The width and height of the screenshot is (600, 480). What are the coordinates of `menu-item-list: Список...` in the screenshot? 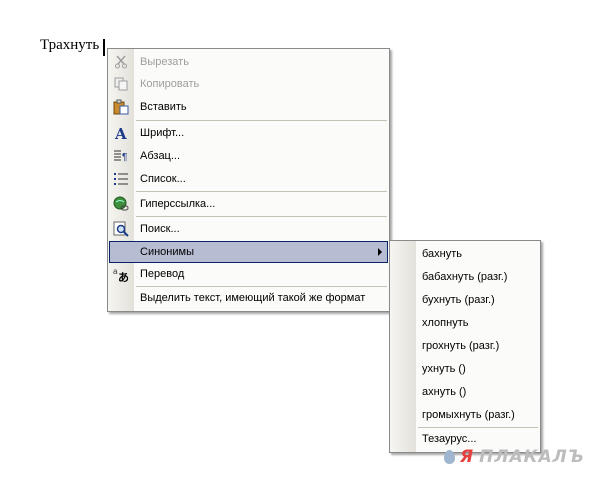 It's located at (248, 179).